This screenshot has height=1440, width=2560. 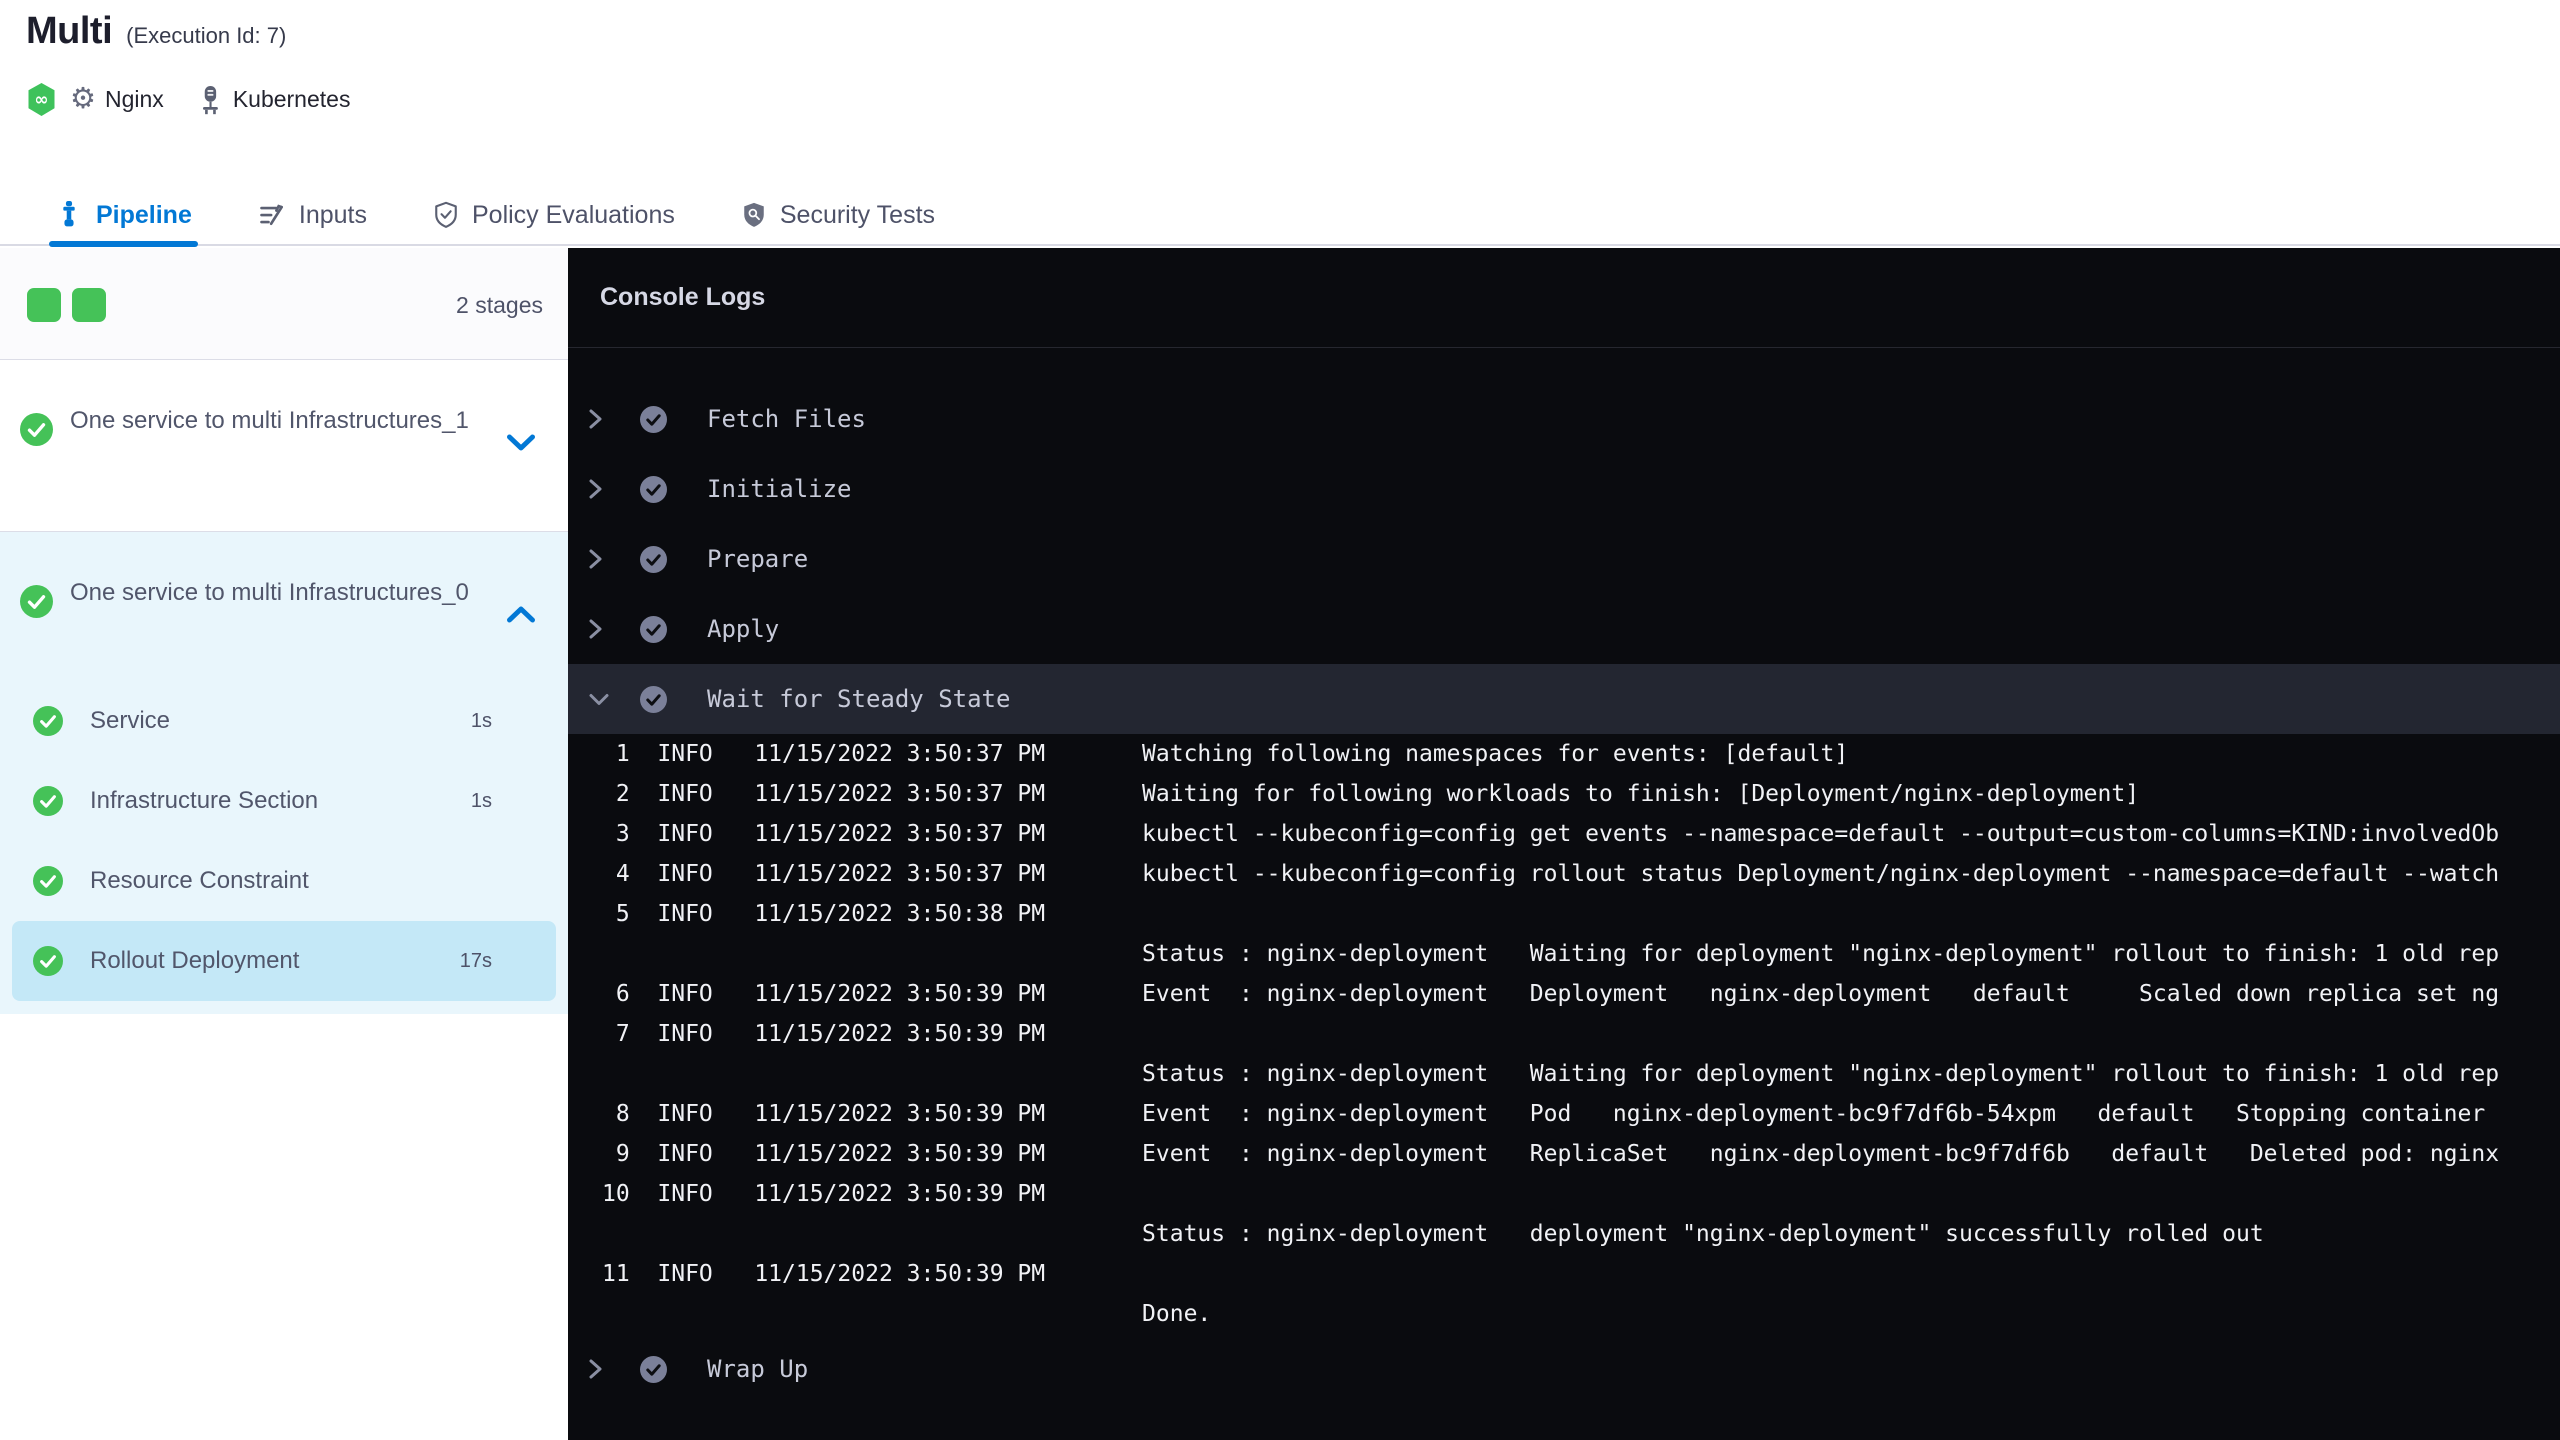 I want to click on kubernetes-icon, so click(x=210, y=100).